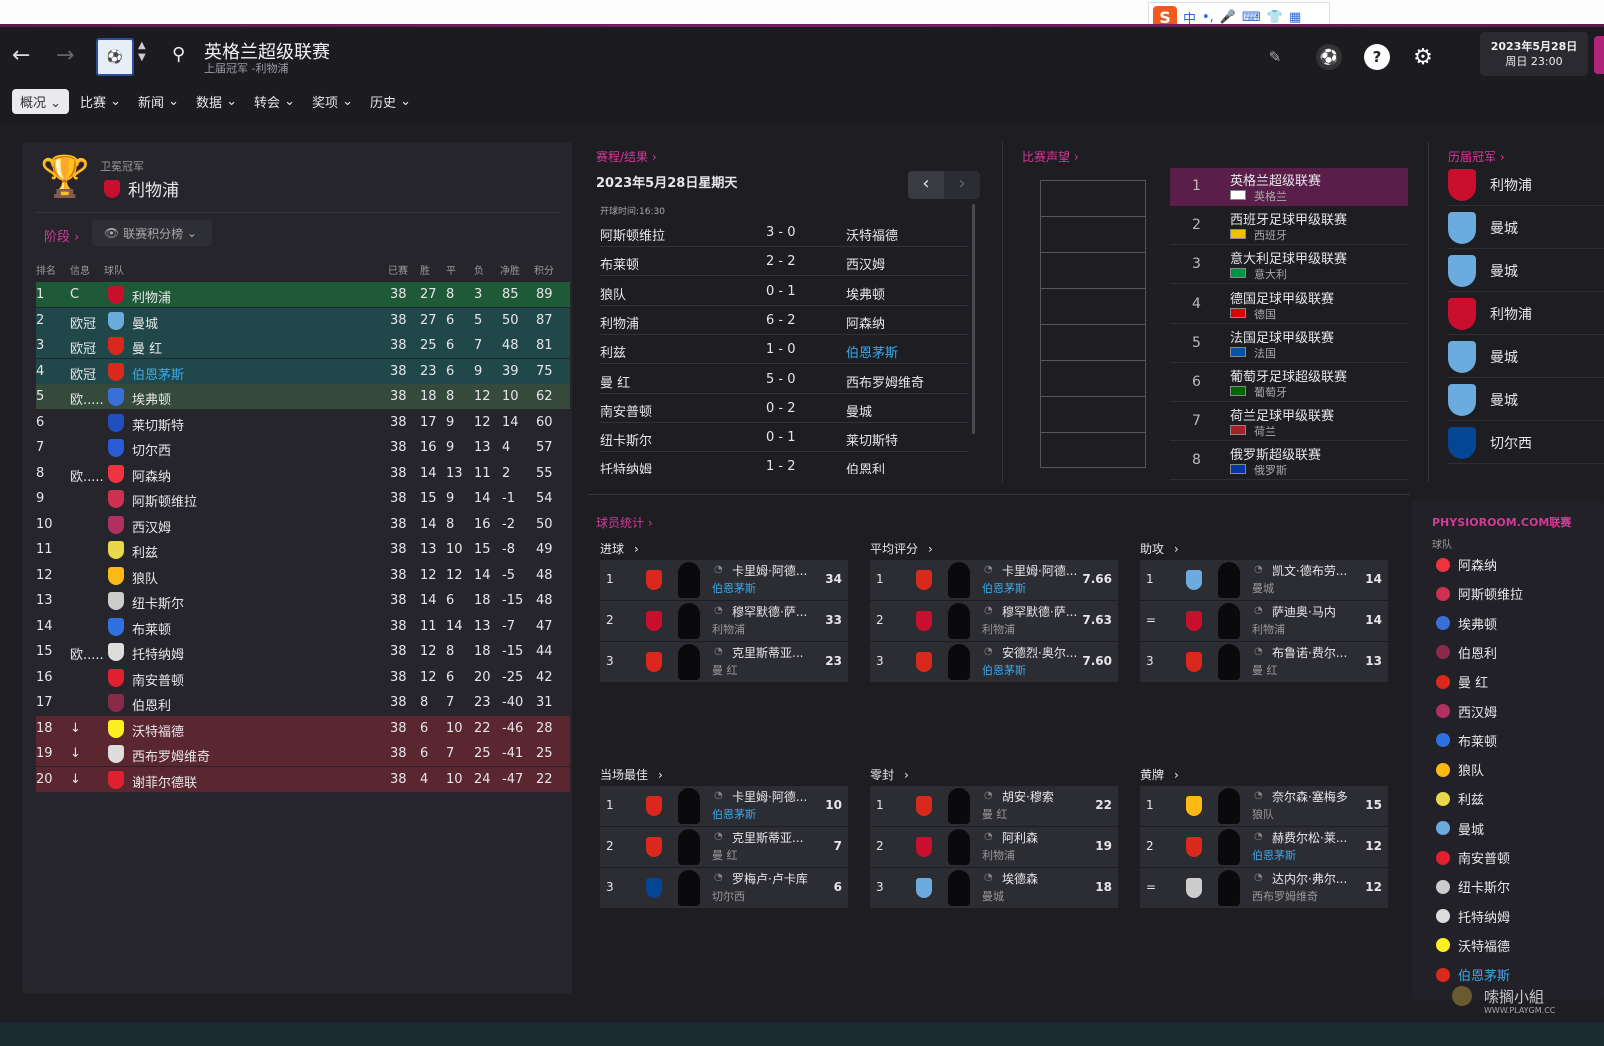 The image size is (1604, 1046). Describe the element at coordinates (1275, 57) in the screenshot. I see `edit-icon: ✎` at that location.